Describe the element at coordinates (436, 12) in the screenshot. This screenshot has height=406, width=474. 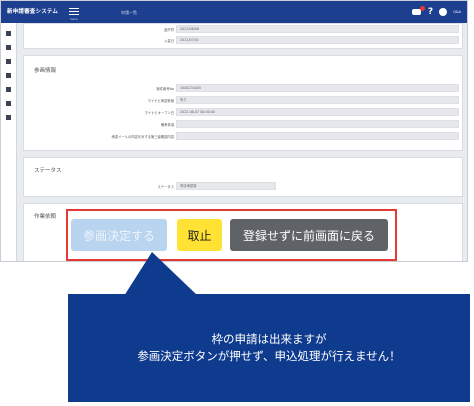
I see `topbar-actions: ? Q&A` at that location.